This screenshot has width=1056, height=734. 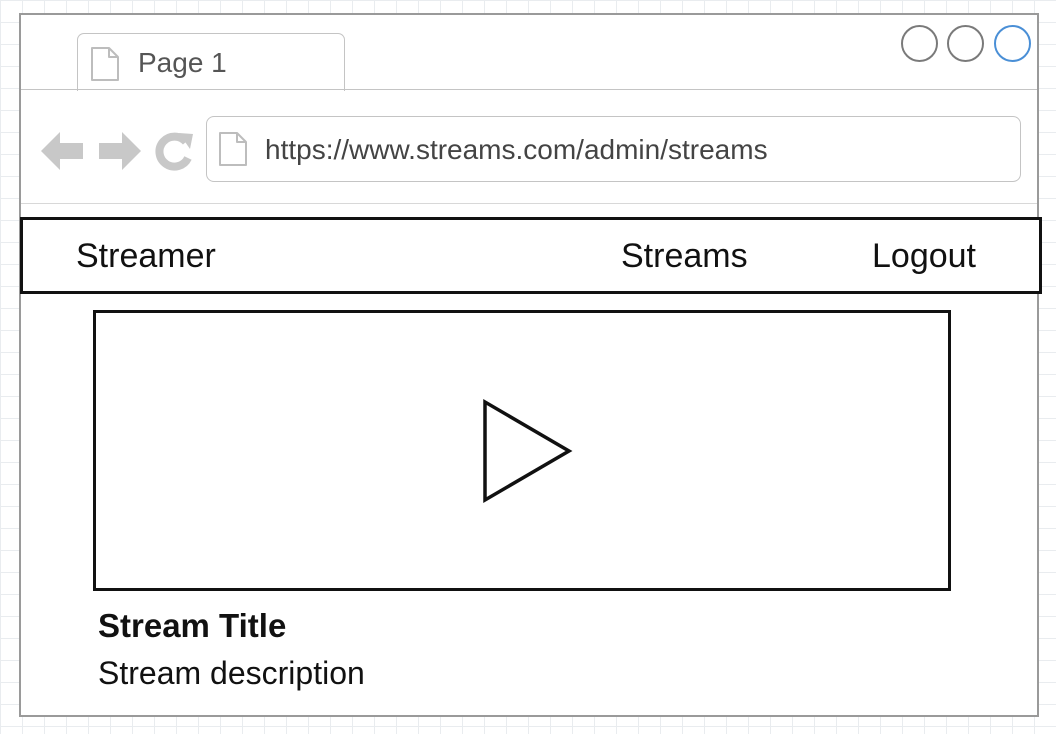 I want to click on nav-link-logout: Logout, so click(x=924, y=256).